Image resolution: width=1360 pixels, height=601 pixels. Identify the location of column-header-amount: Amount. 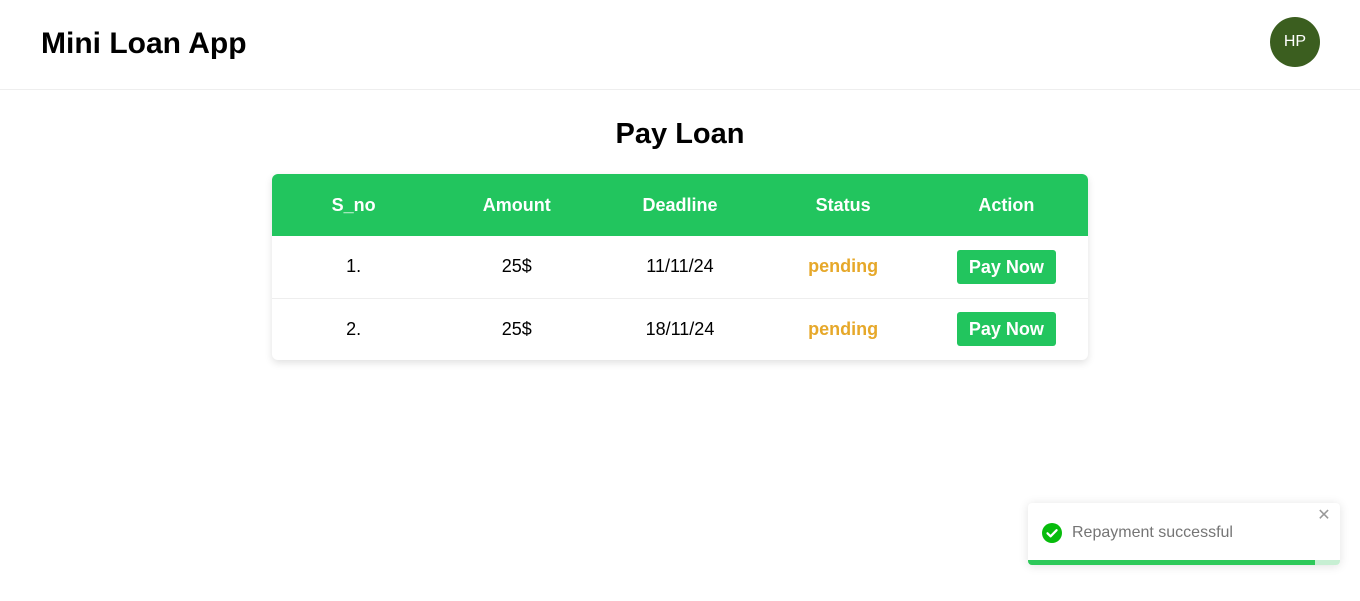
(516, 204).